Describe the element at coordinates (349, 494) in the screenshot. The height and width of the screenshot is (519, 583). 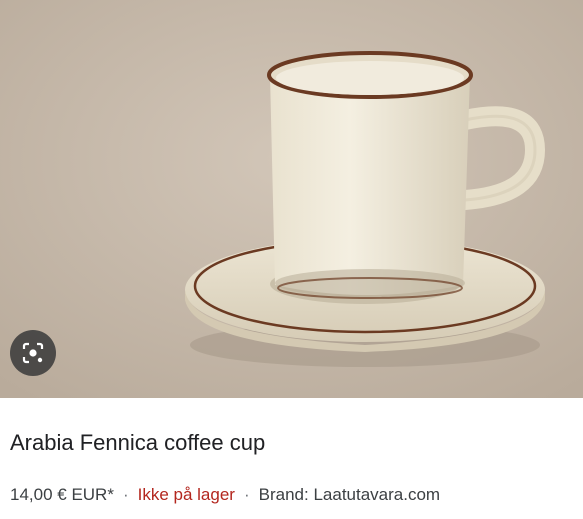
I see `brand-label: Brand: Laatutavara.com` at that location.